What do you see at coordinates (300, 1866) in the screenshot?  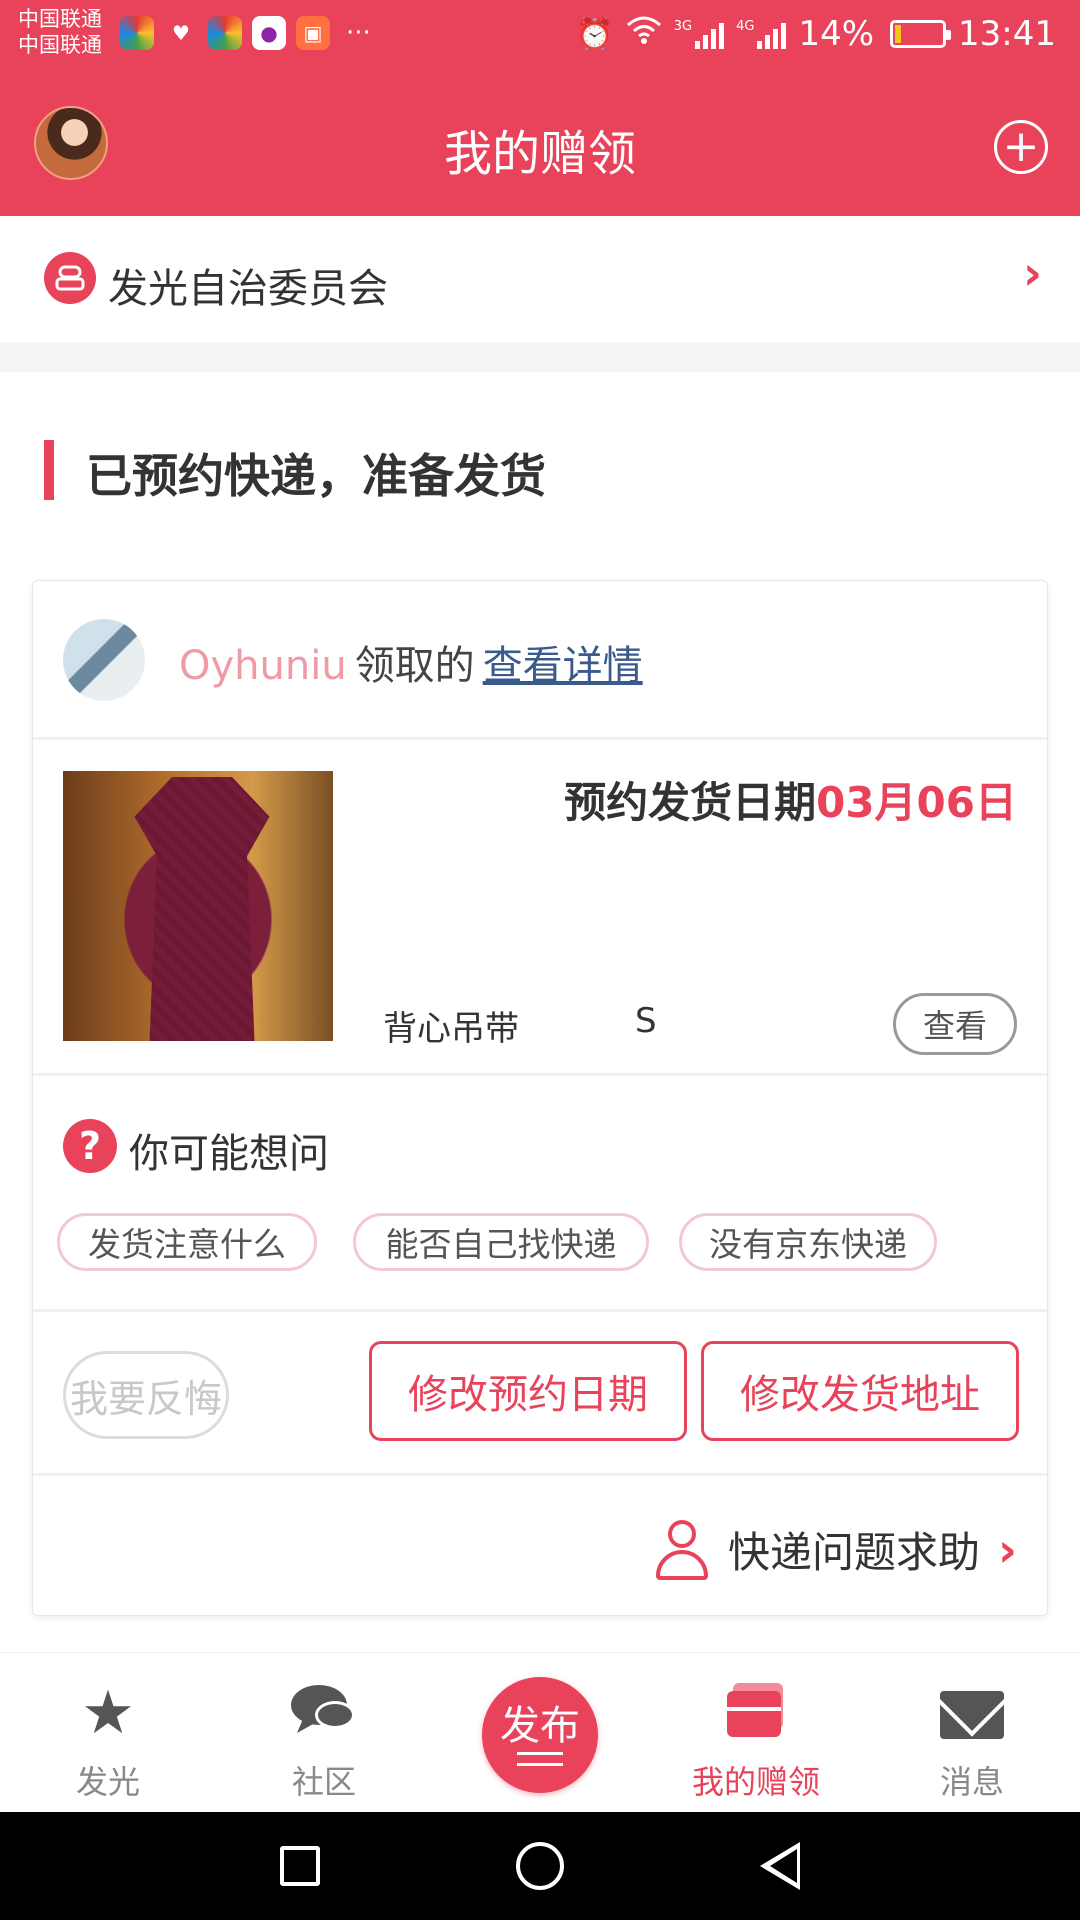 I see `recents-icon` at bounding box center [300, 1866].